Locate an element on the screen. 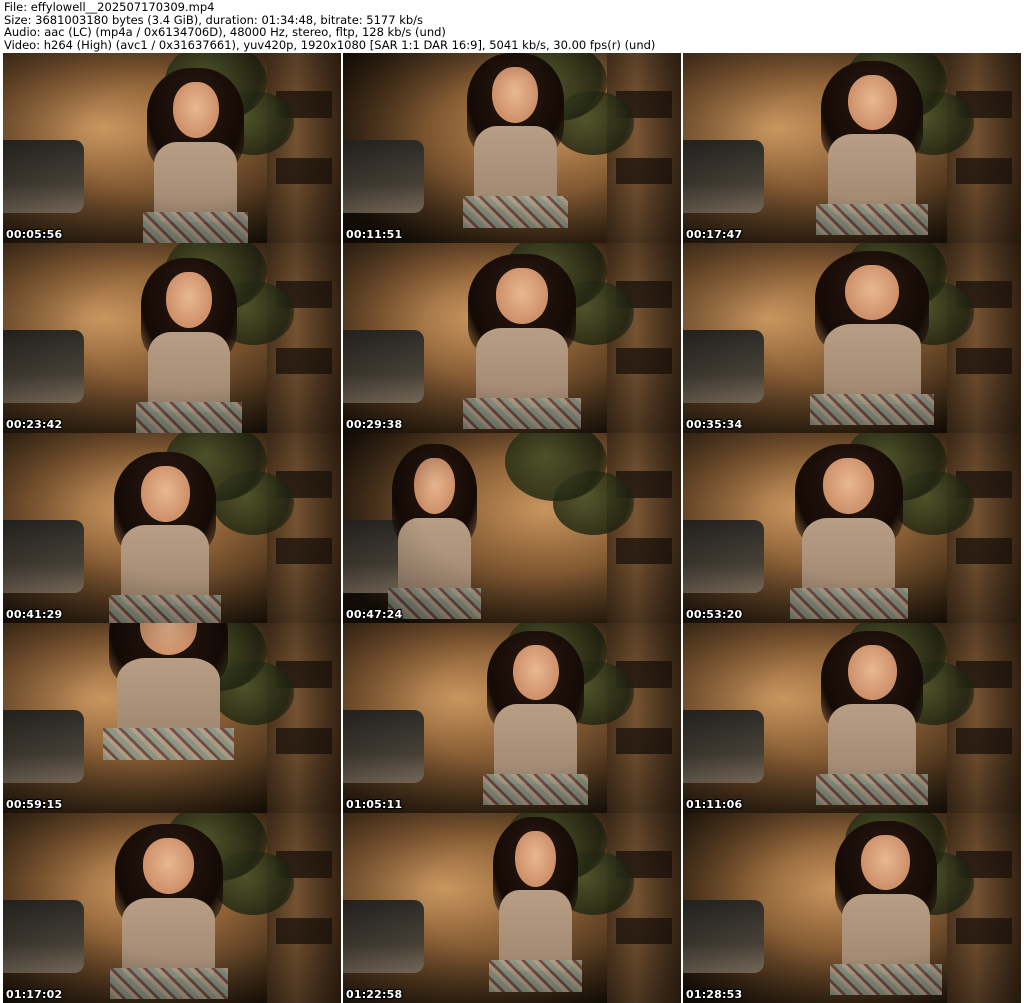  thumbnail-timestamp: 00:11:51 is located at coordinates (374, 234).